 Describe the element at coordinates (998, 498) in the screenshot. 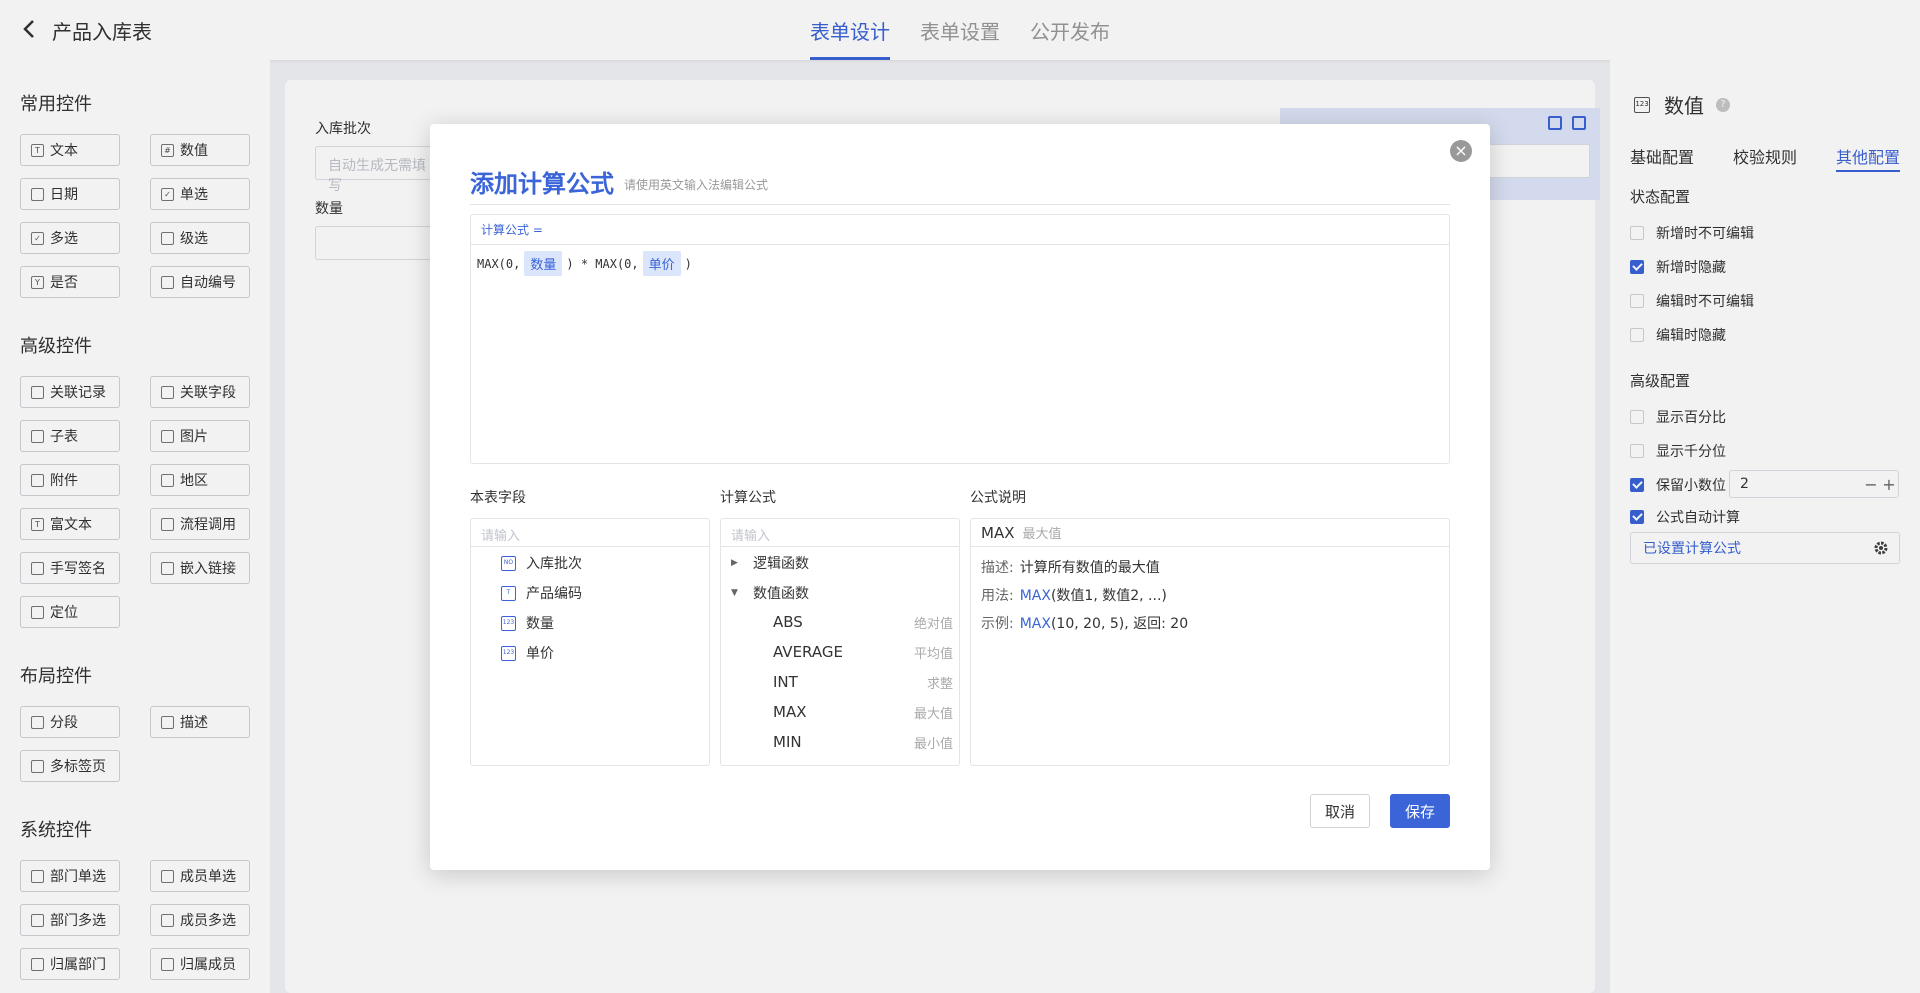

I see `description-column-label: 公式说明` at that location.